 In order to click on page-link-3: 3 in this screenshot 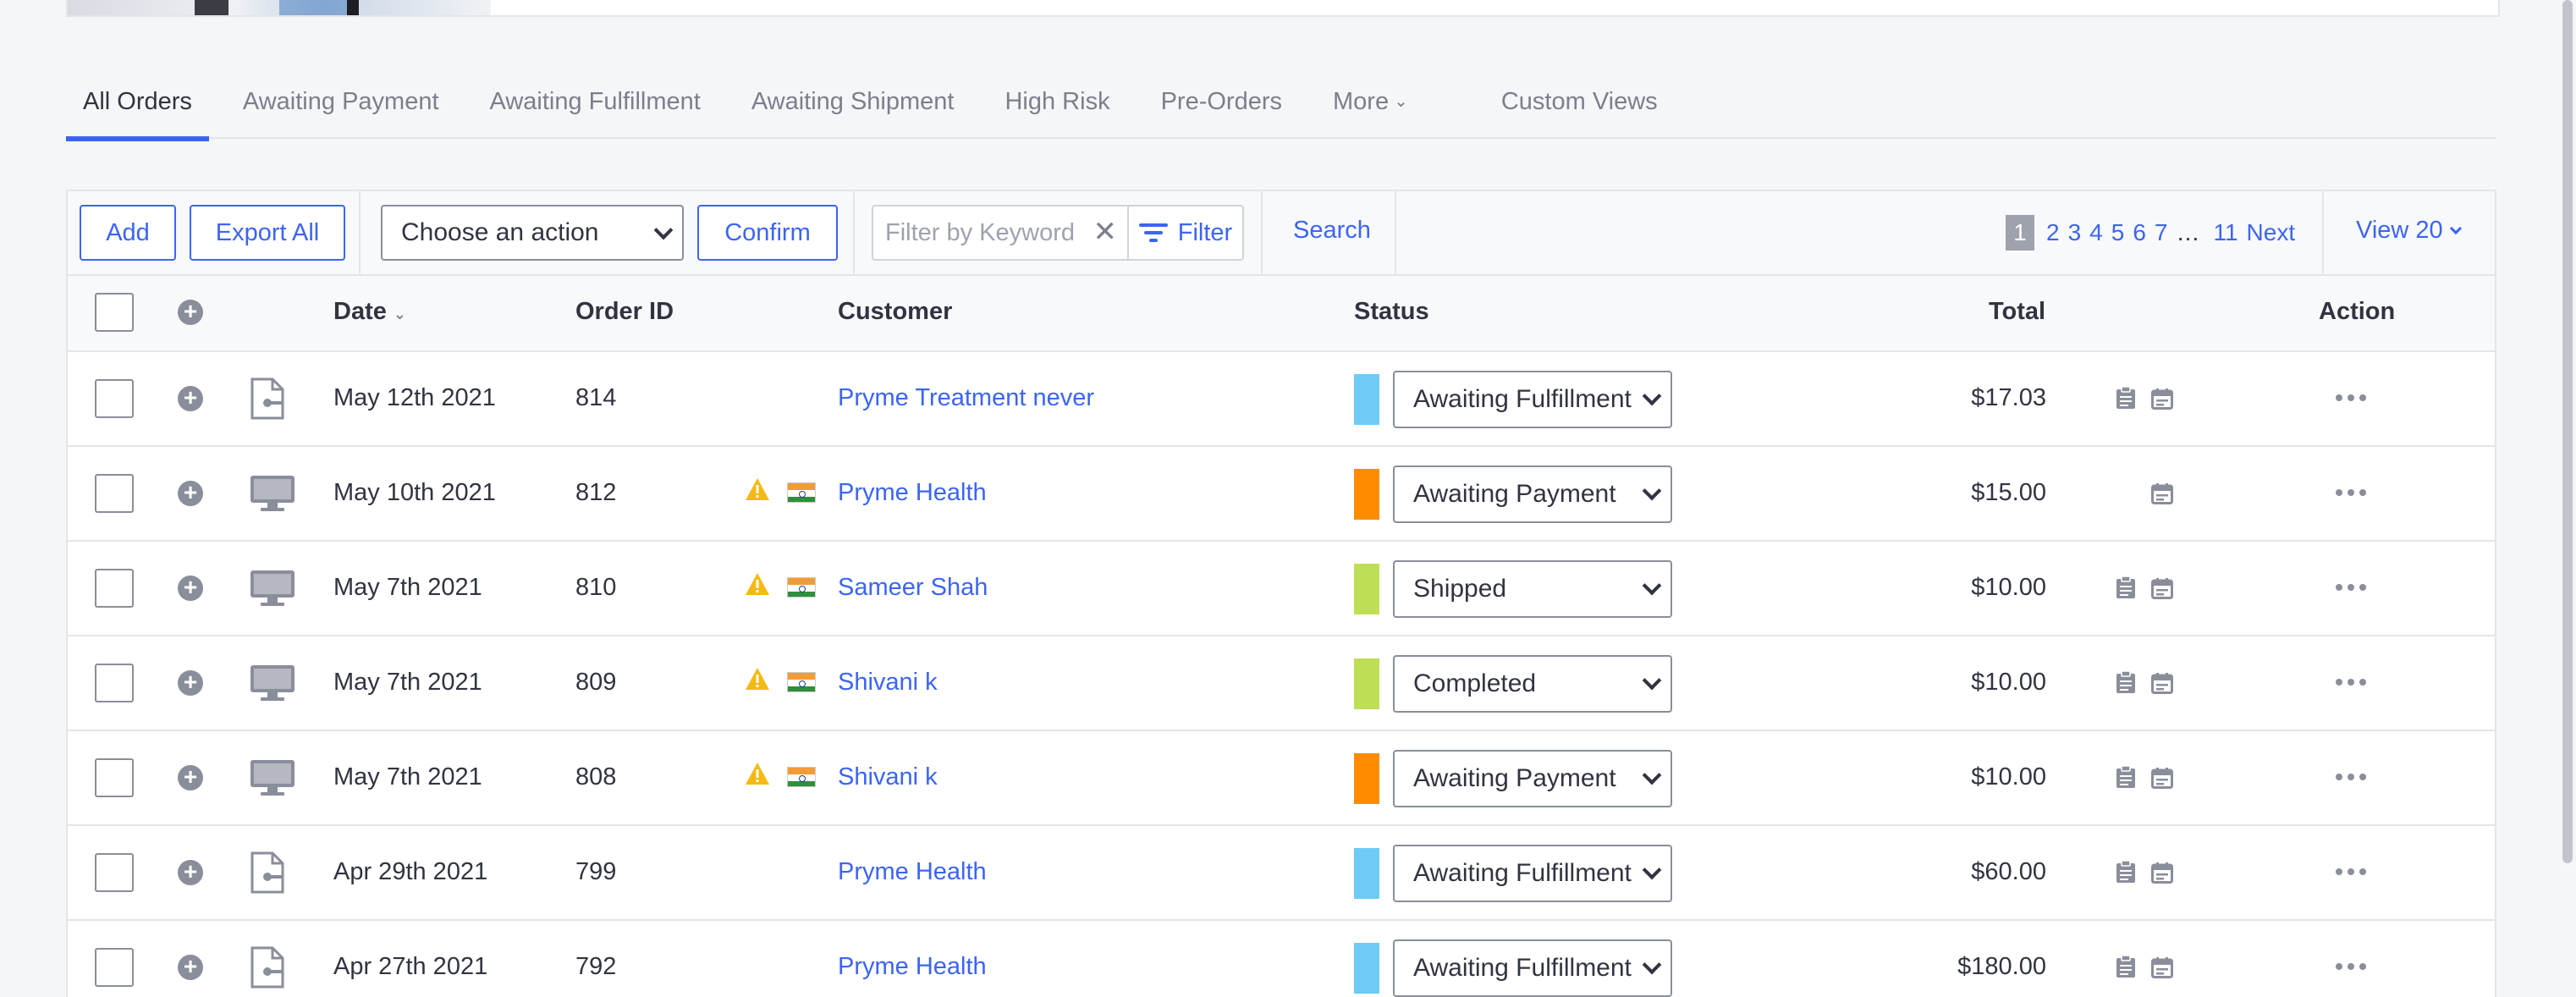, I will do `click(2075, 233)`.